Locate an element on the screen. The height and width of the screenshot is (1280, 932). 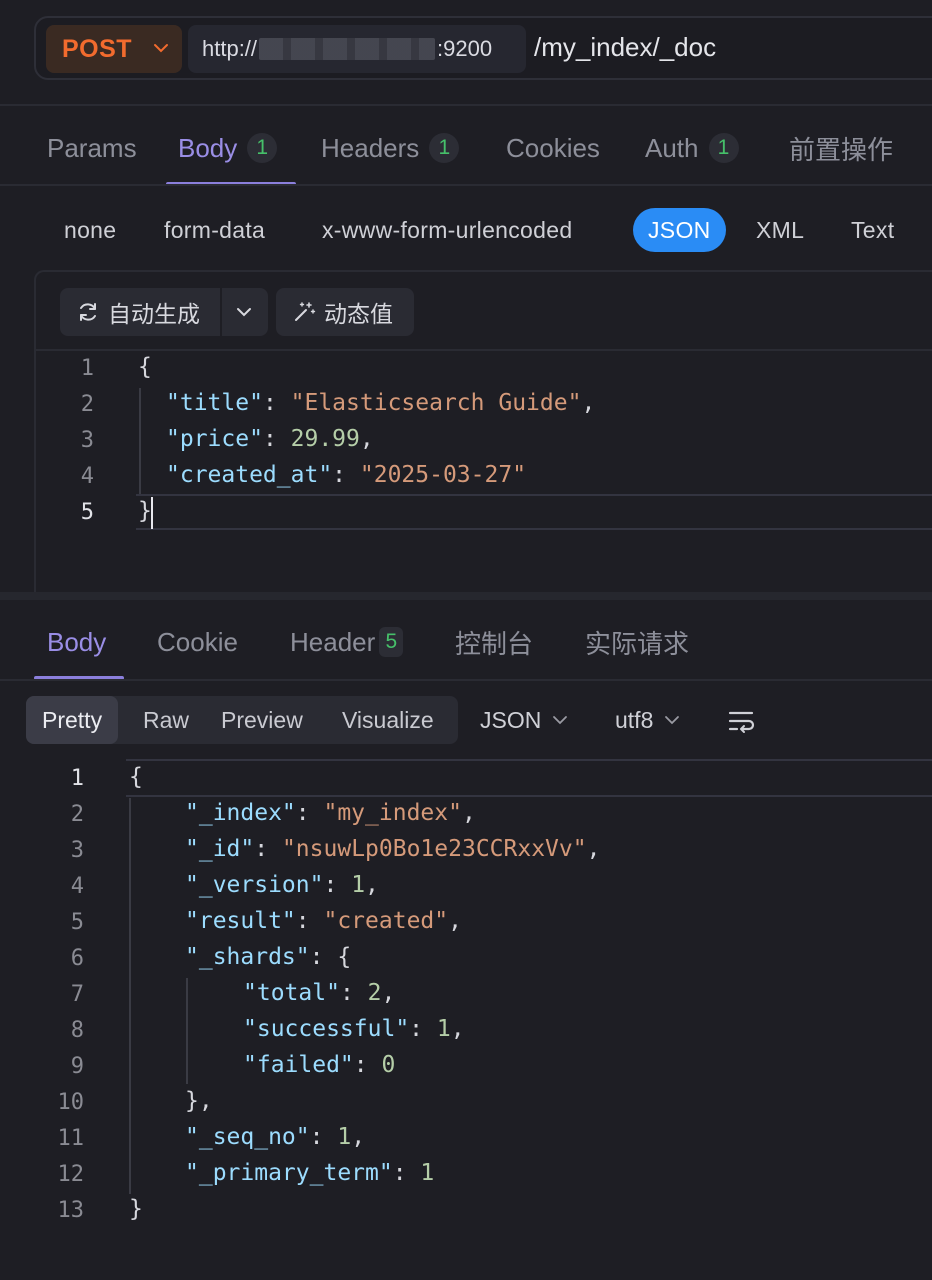
view-pretty-button: Pretty is located at coordinates (72, 720).